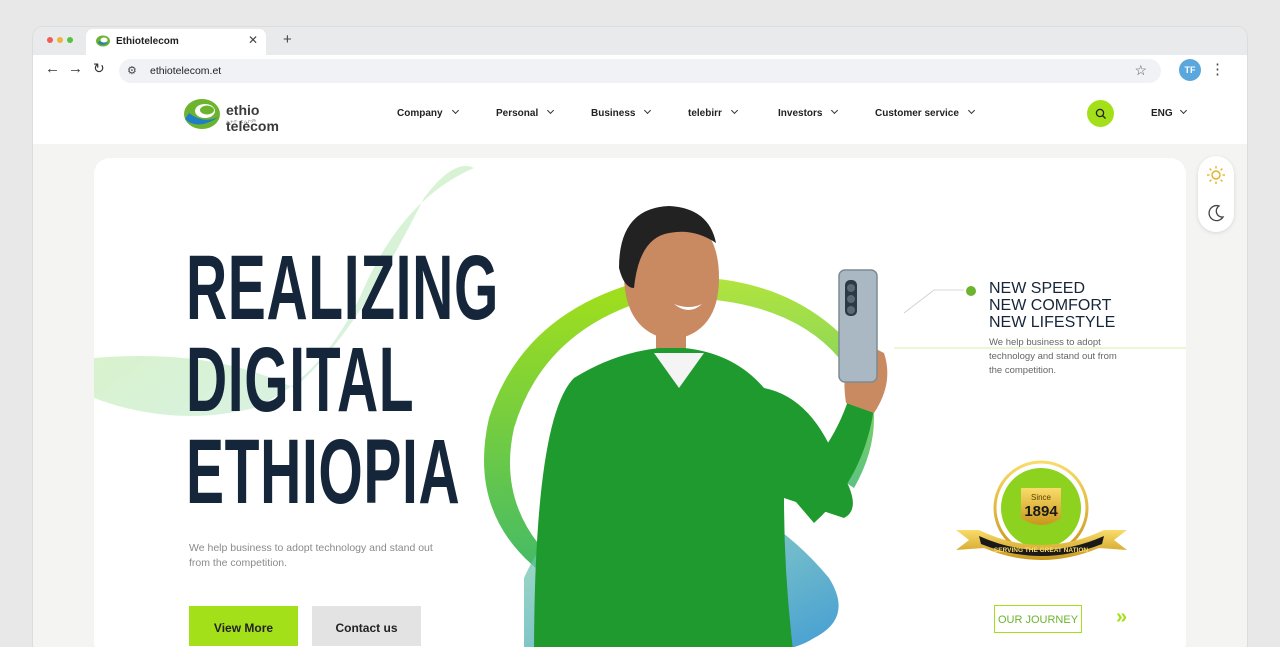 This screenshot has height=647, width=1280. Describe the element at coordinates (1052, 322) in the screenshot. I see `tagline-line-3: NEW LIFESTYLE` at that location.